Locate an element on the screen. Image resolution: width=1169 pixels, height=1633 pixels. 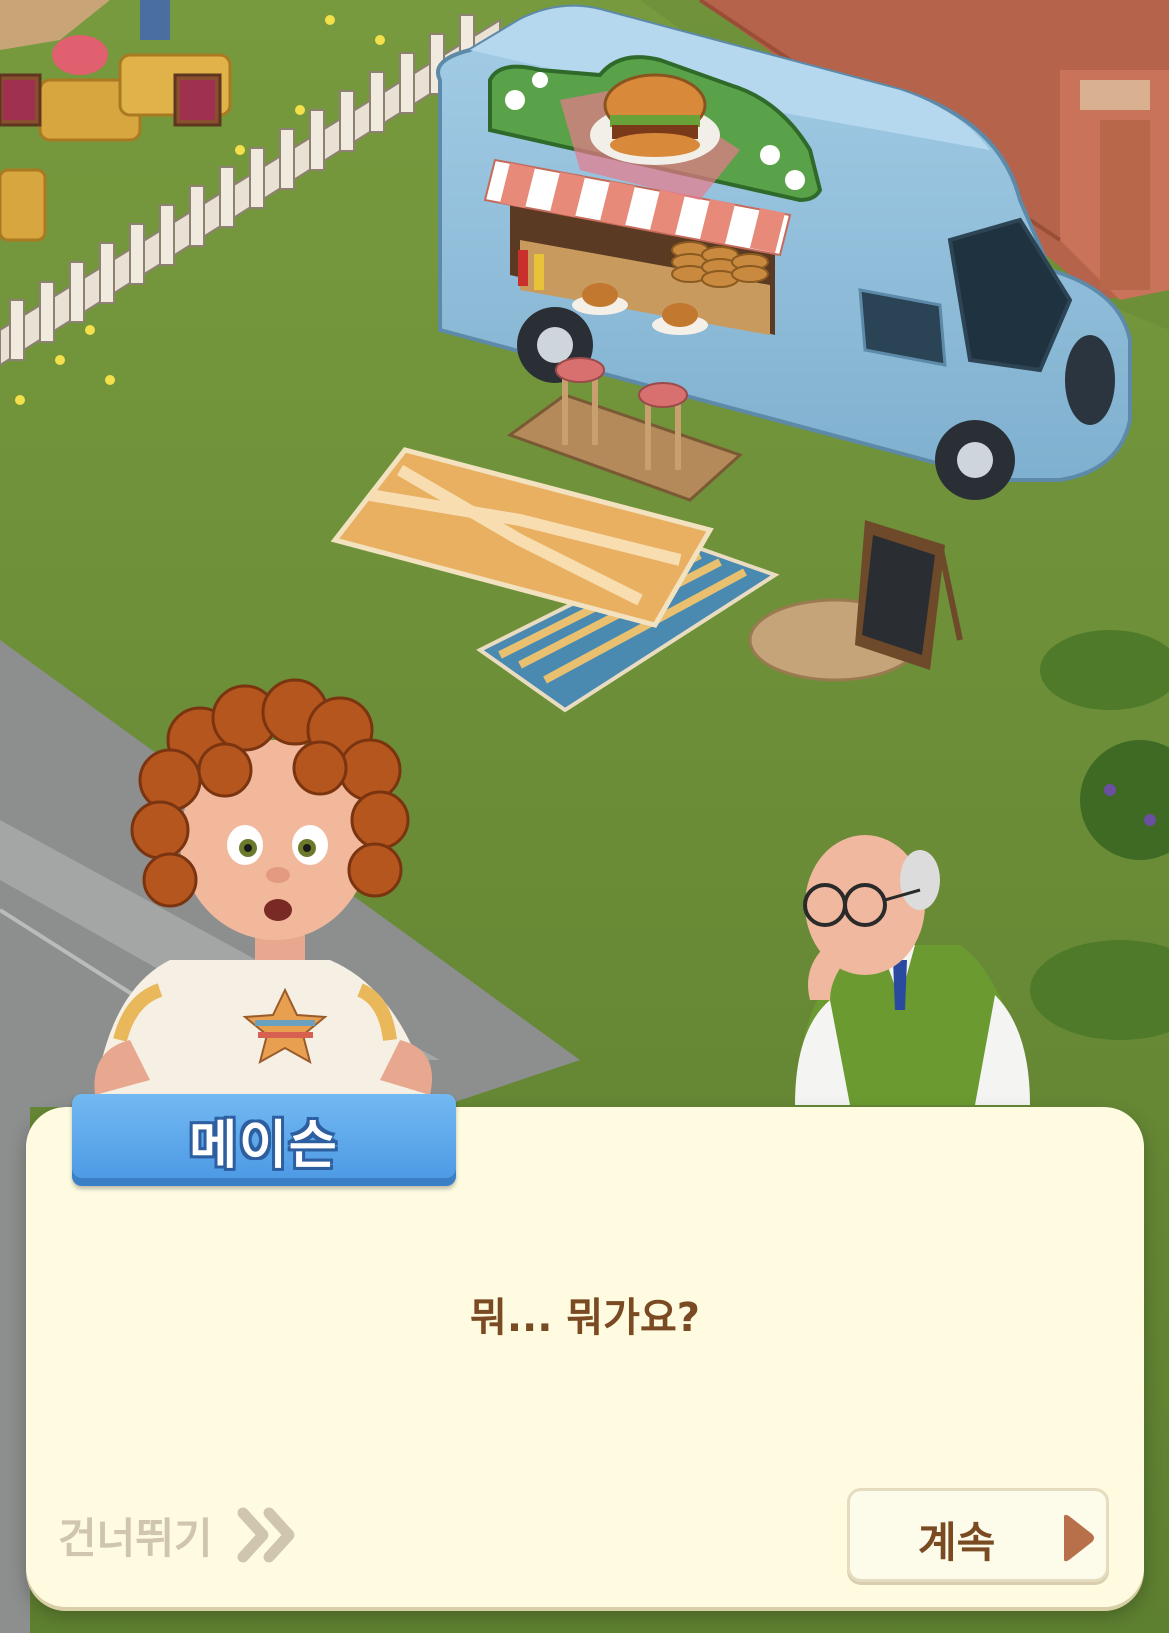
speaker-name-tag: 메이슨 is located at coordinates (264, 1140).